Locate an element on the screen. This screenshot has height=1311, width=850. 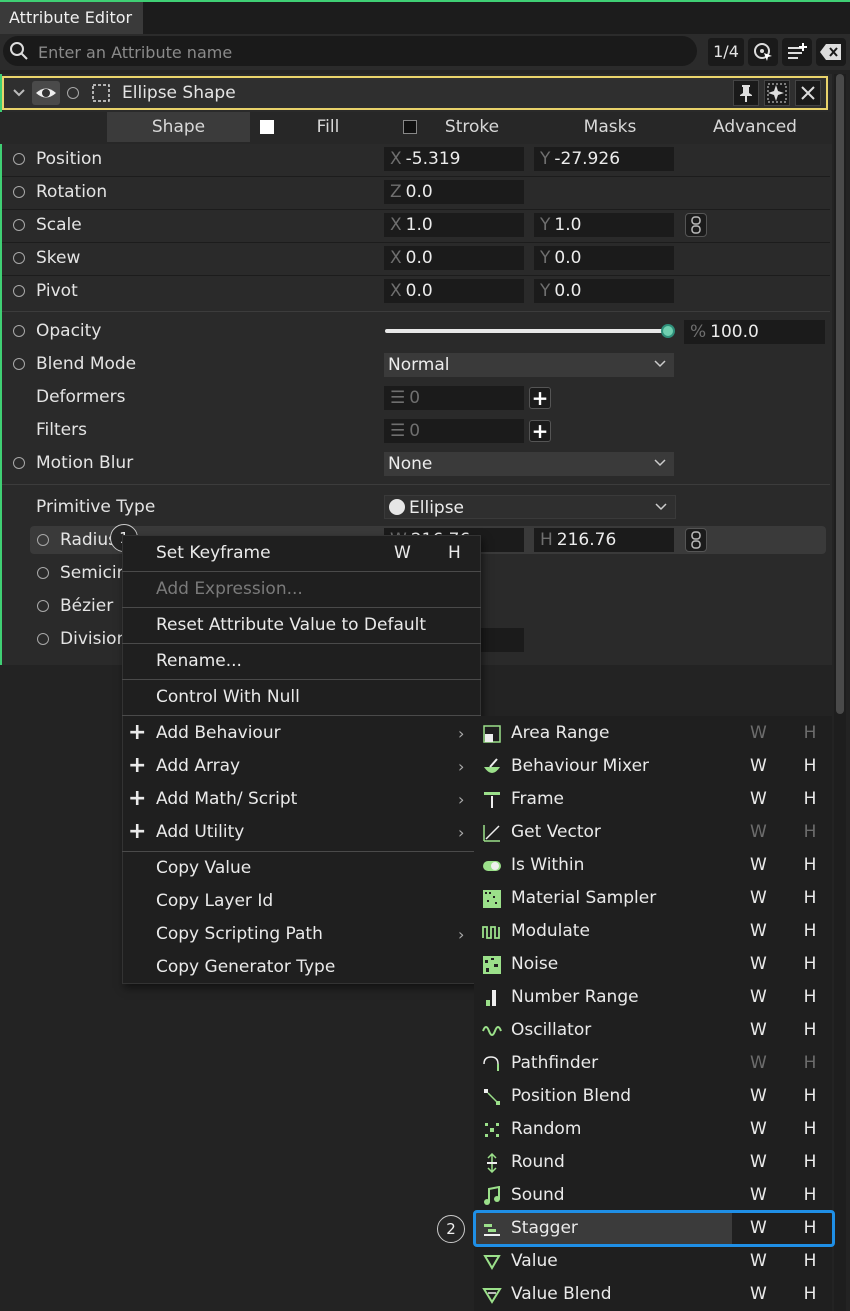
menu-item-add-utility: Add Utility is located at coordinates (301, 832).